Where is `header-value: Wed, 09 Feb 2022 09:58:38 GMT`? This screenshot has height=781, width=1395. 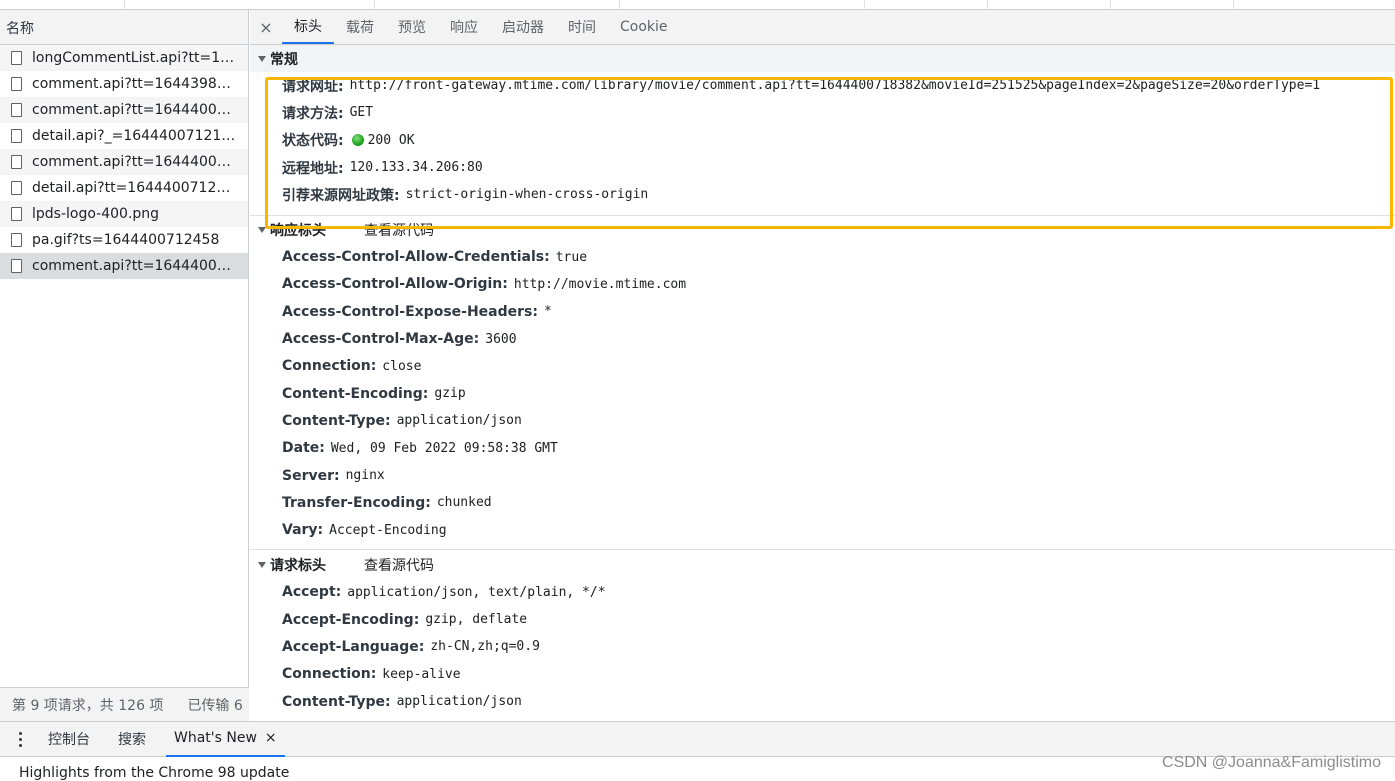
header-value: Wed, 09 Feb 2022 09:58:38 GMT is located at coordinates (444, 448).